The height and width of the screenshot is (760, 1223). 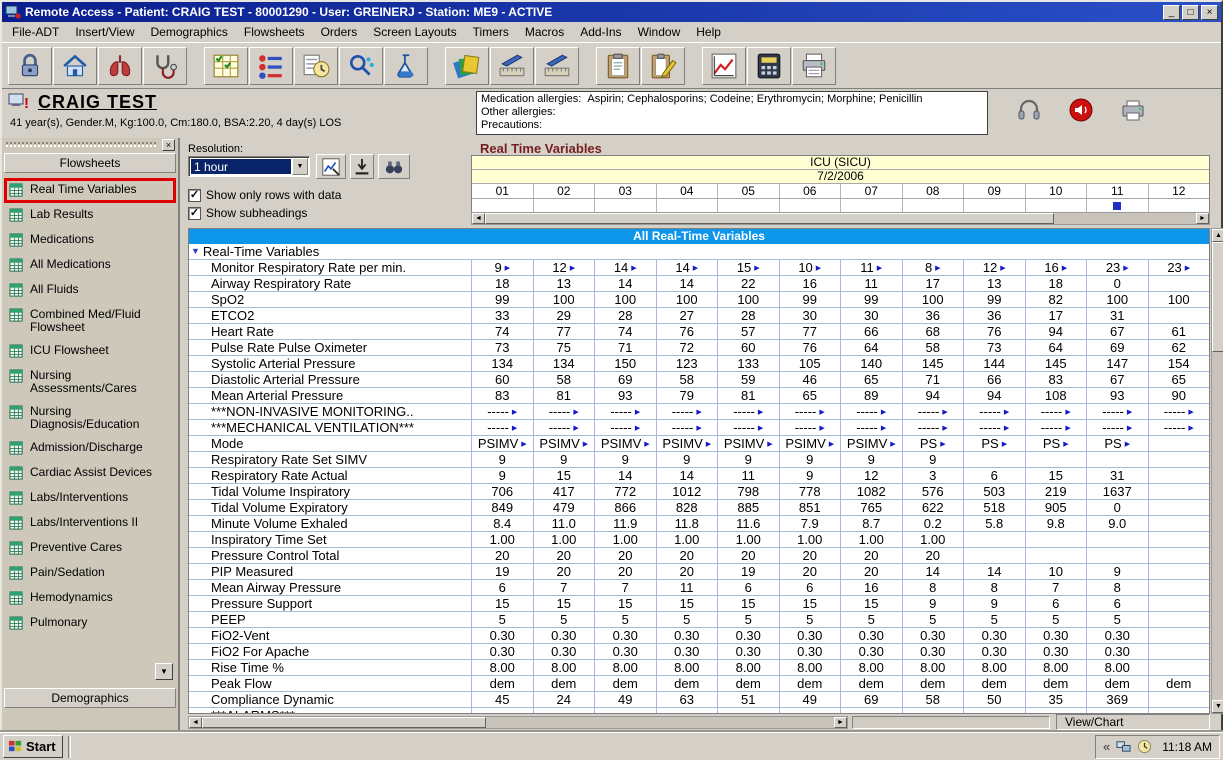 What do you see at coordinates (564, 331) in the screenshot?
I see `cell: 77` at bounding box center [564, 331].